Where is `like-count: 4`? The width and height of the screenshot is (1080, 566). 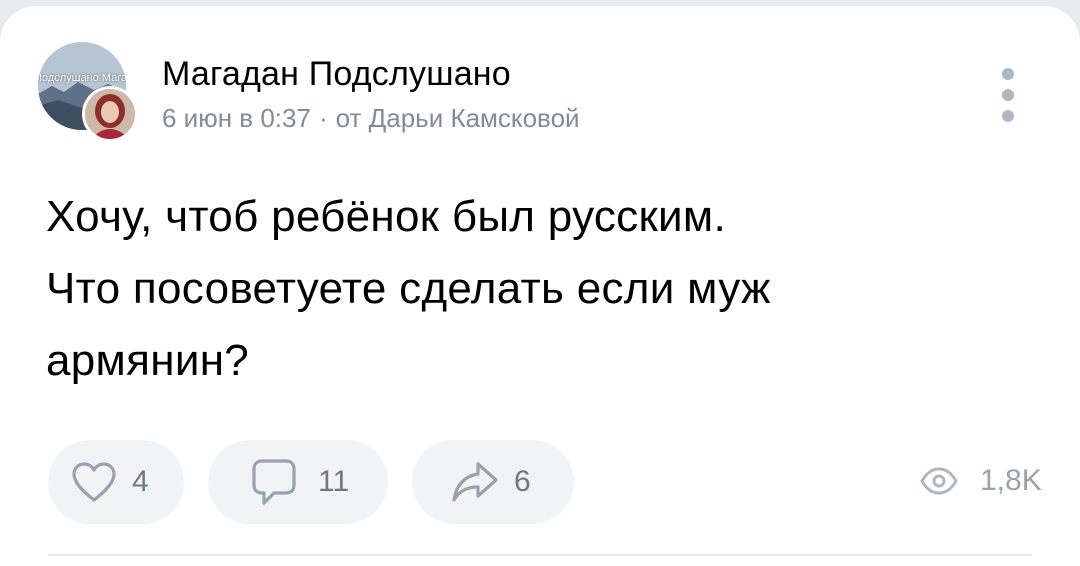 like-count: 4 is located at coordinates (140, 481).